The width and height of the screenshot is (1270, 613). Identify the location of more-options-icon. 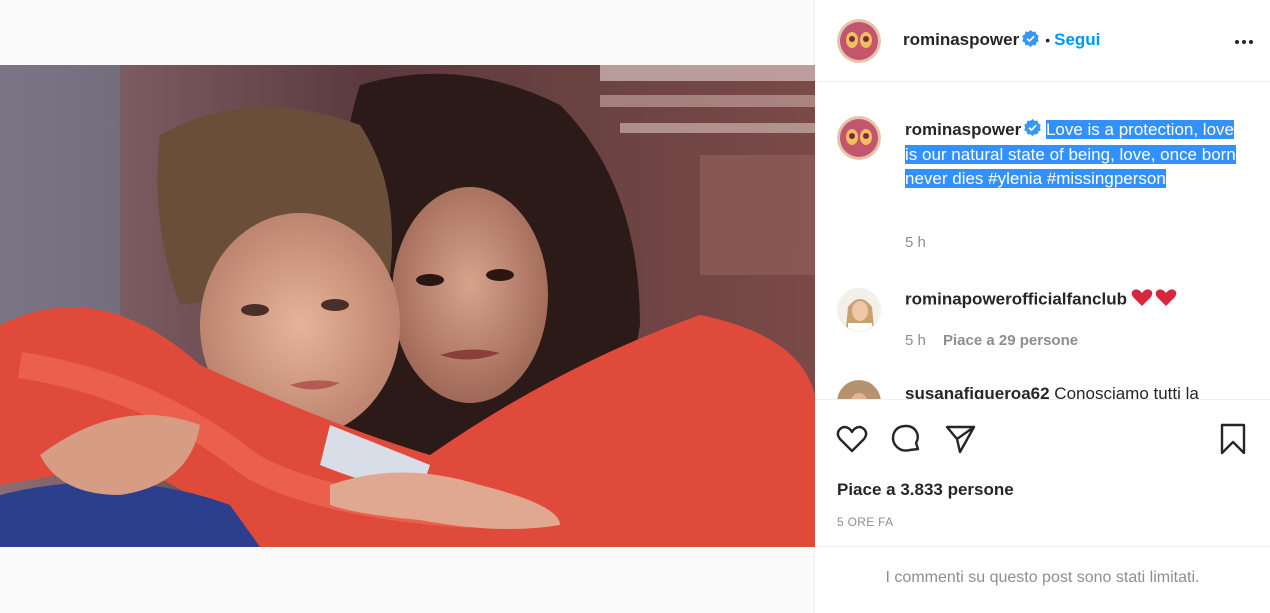
(1244, 42).